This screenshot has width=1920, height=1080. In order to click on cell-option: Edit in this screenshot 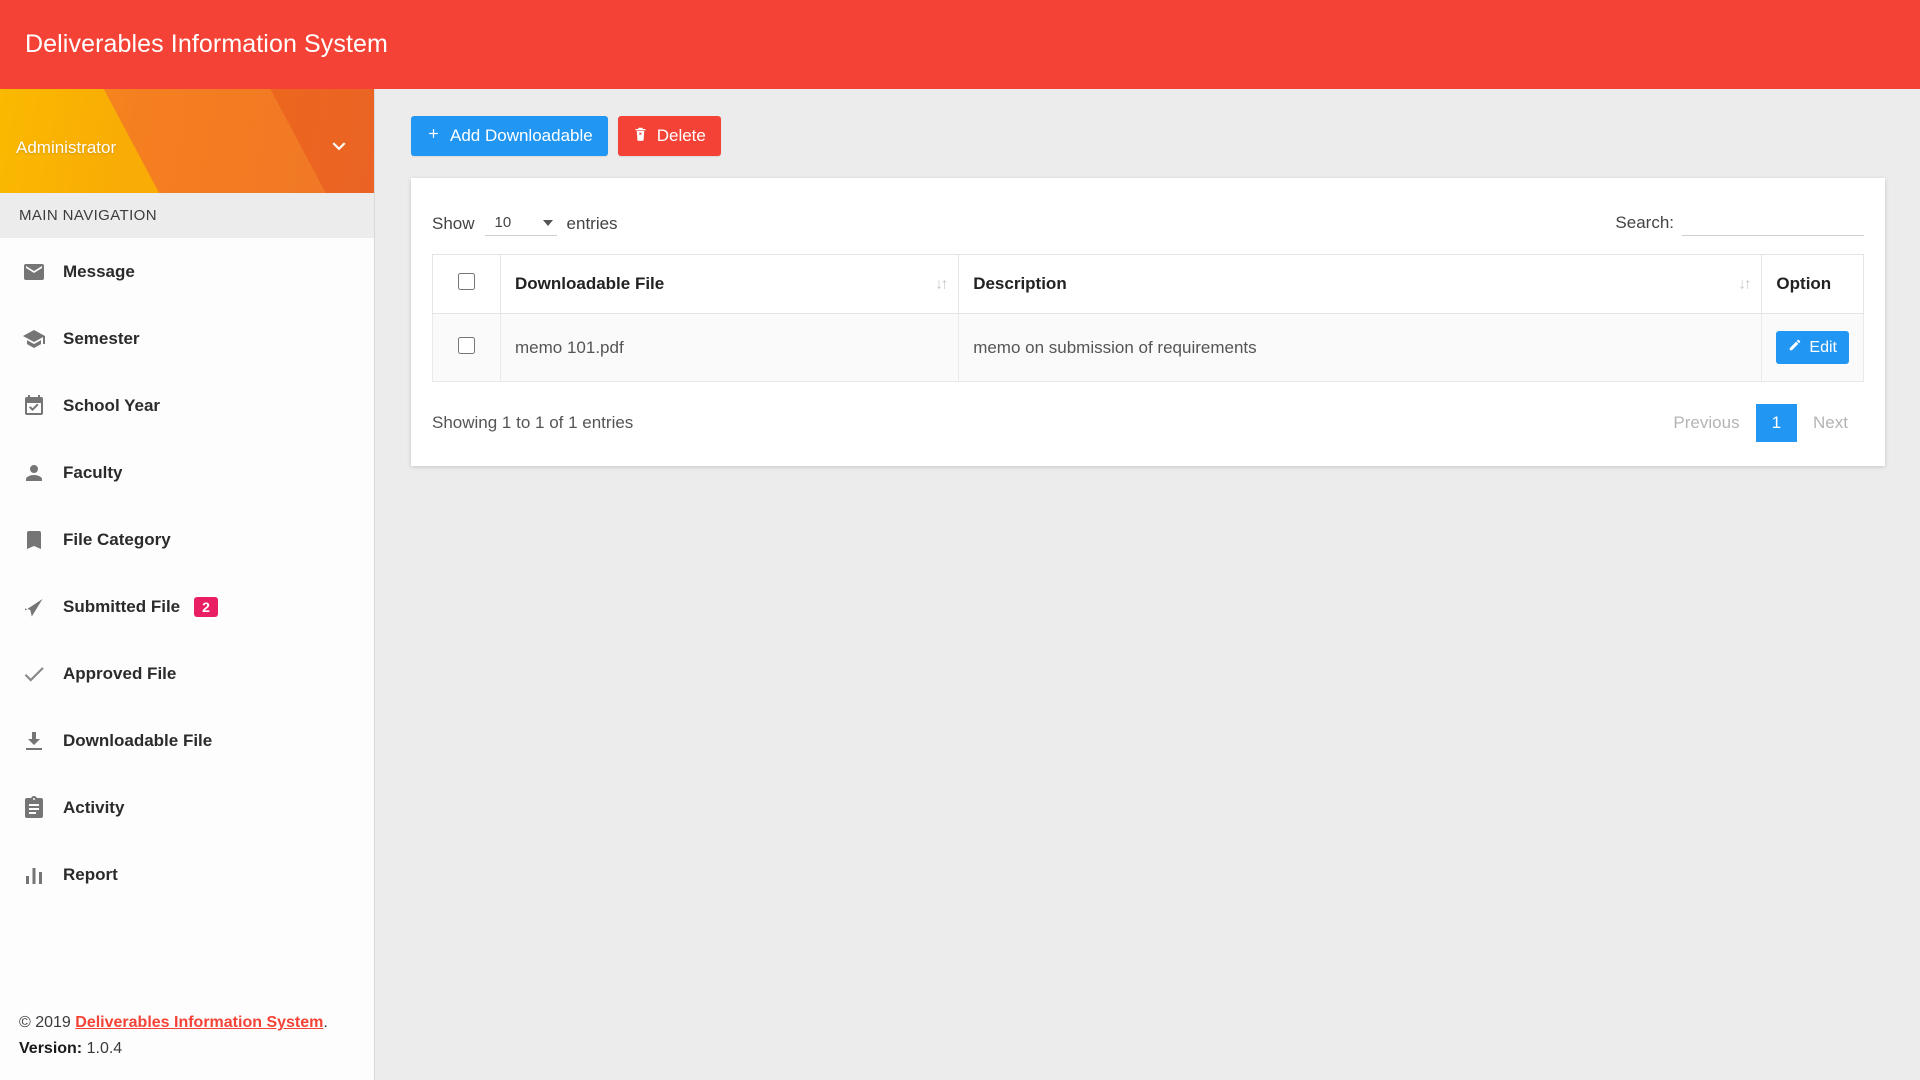, I will do `click(1812, 347)`.